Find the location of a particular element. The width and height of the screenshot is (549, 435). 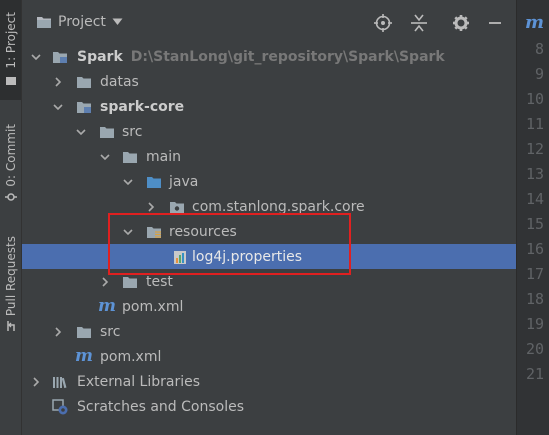

tree-label-main: main is located at coordinates (163, 156).